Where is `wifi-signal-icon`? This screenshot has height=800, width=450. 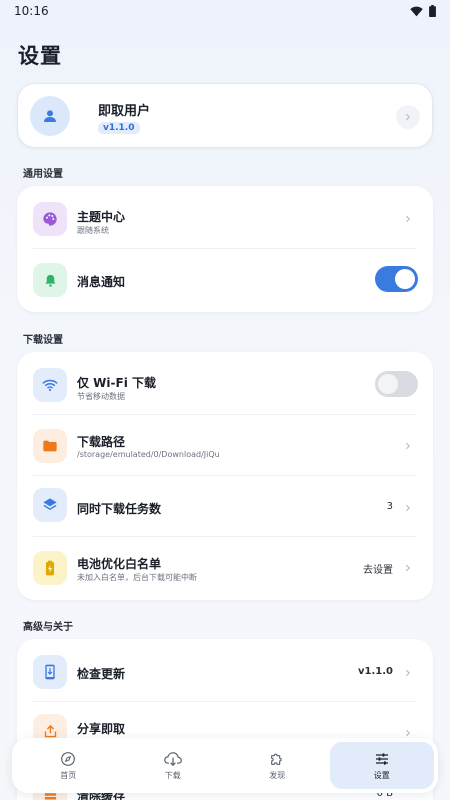 wifi-signal-icon is located at coordinates (416, 11).